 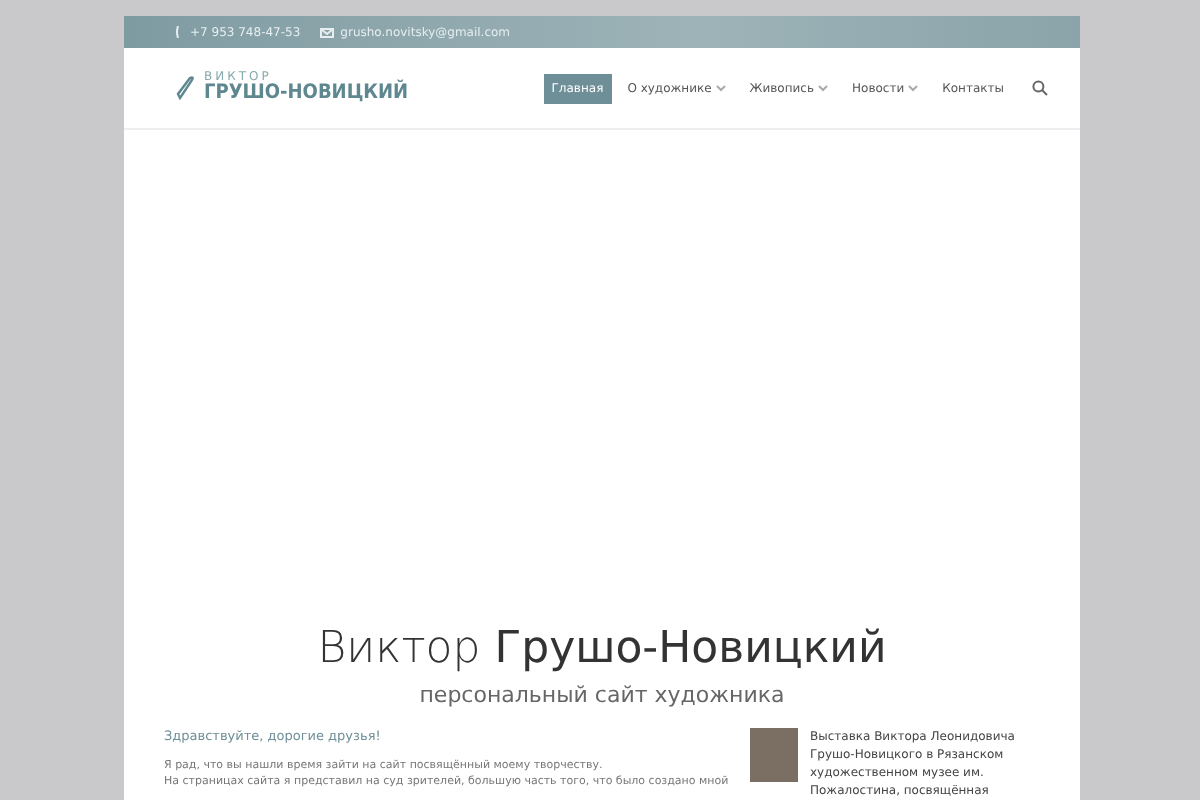 I want to click on phone-icon, so click(x=180, y=32).